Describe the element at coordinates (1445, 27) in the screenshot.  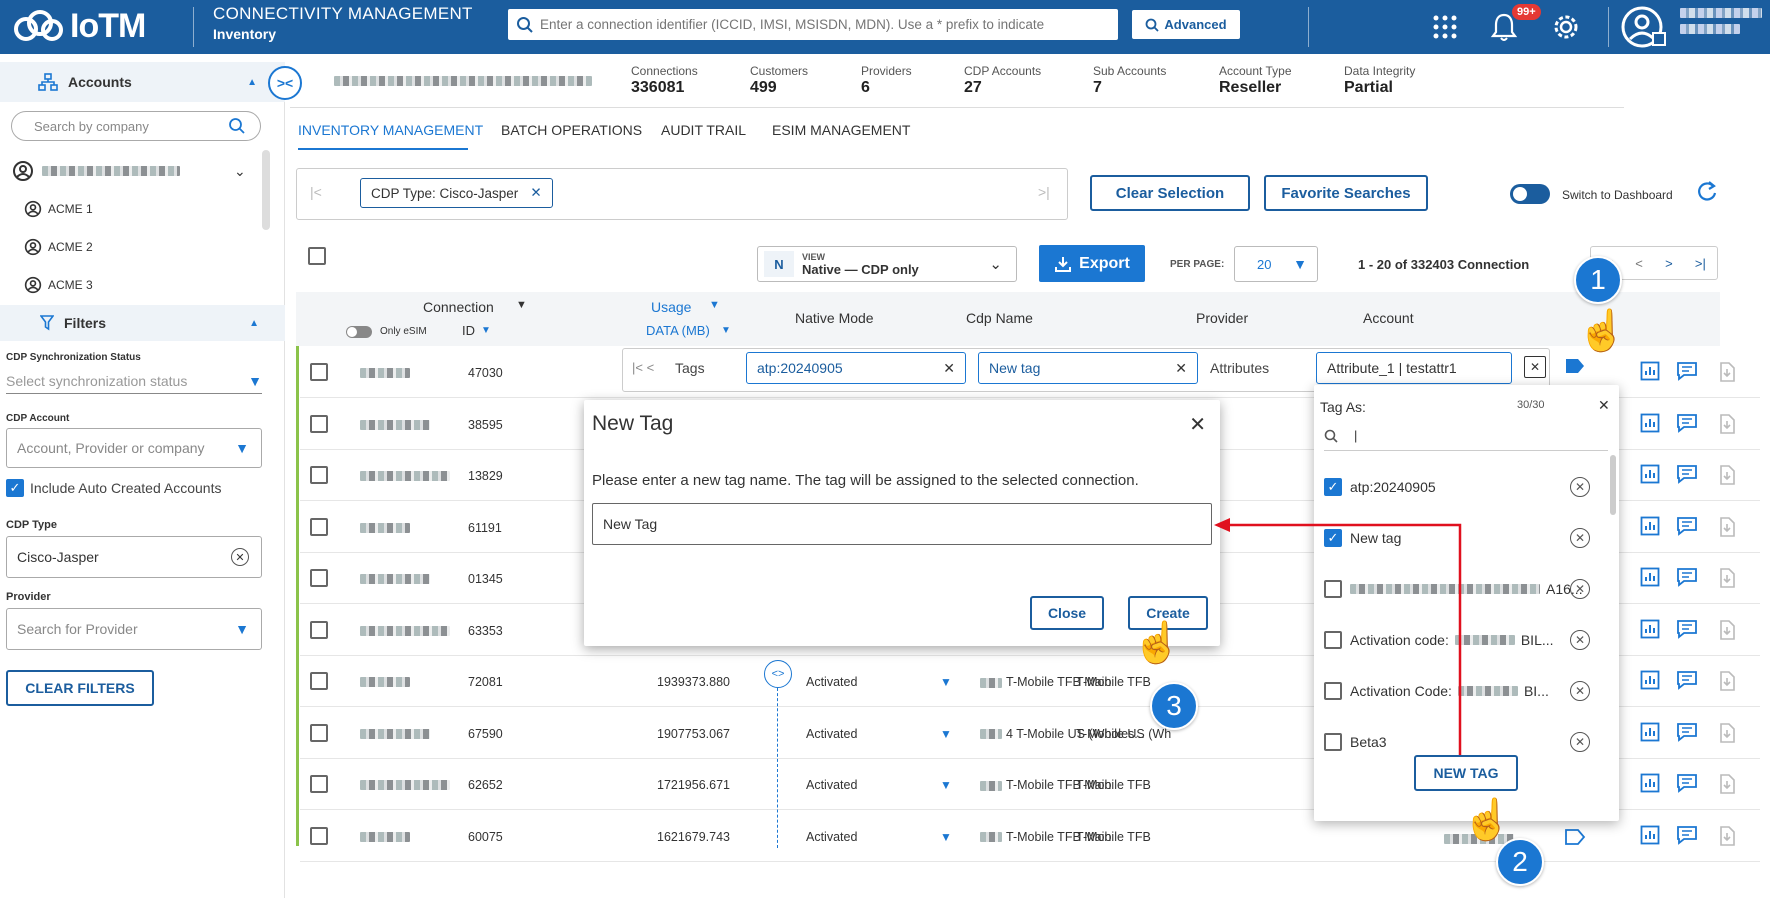
I see `apps-grid-icon` at that location.